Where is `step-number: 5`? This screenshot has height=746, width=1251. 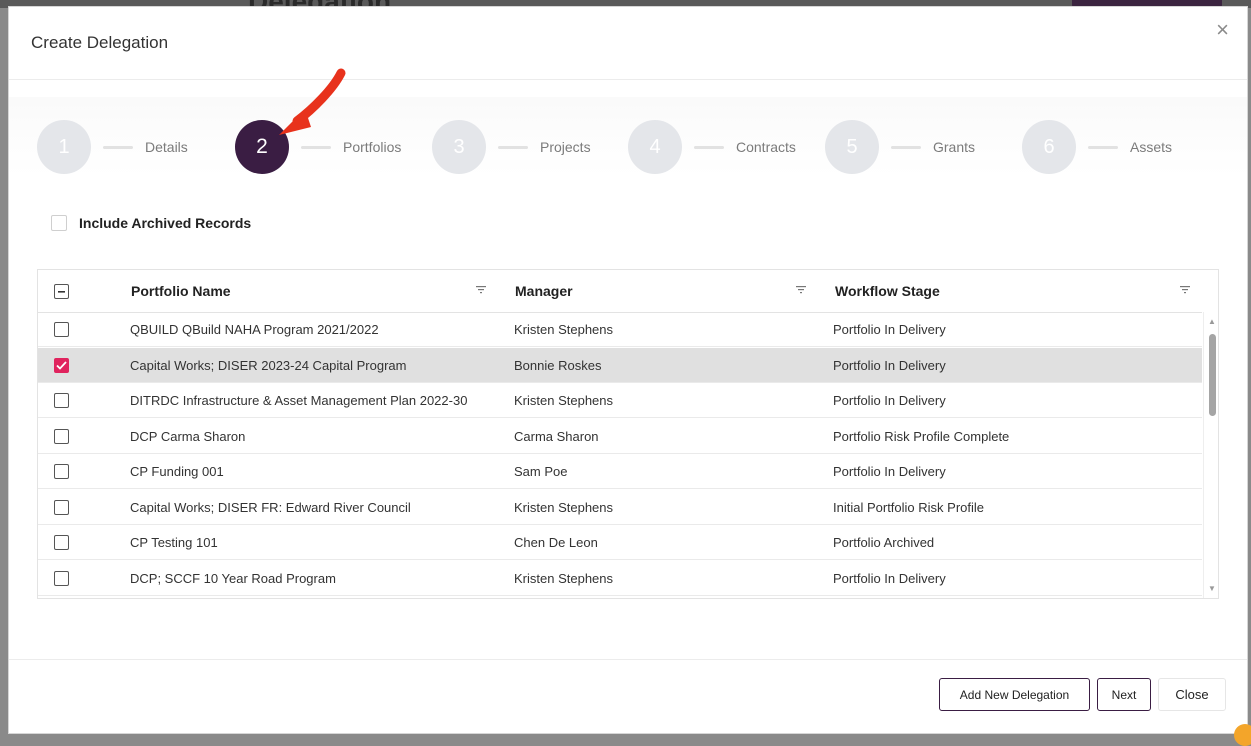 step-number: 5 is located at coordinates (852, 147).